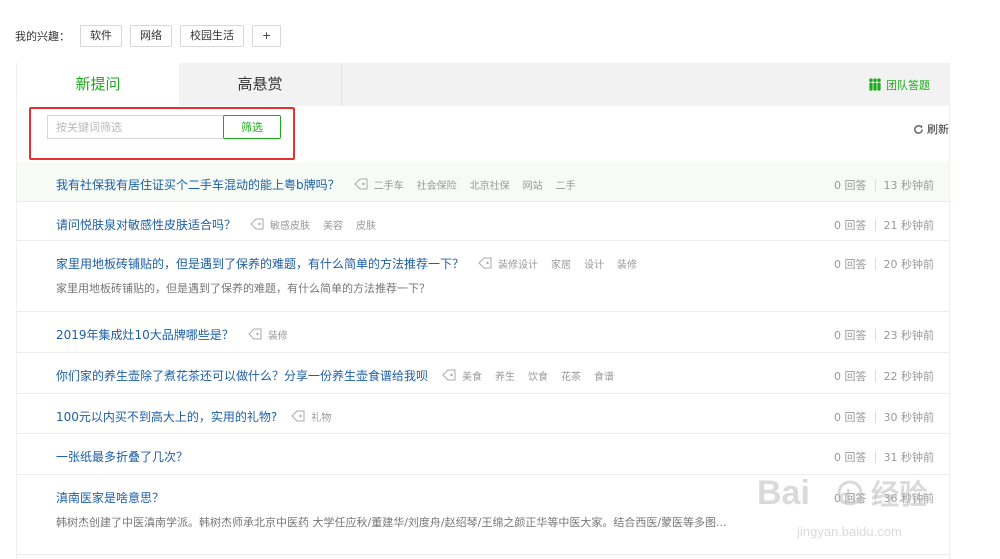 The height and width of the screenshot is (559, 1000). Describe the element at coordinates (267, 36) in the screenshot. I see `add-interest-button: +` at that location.